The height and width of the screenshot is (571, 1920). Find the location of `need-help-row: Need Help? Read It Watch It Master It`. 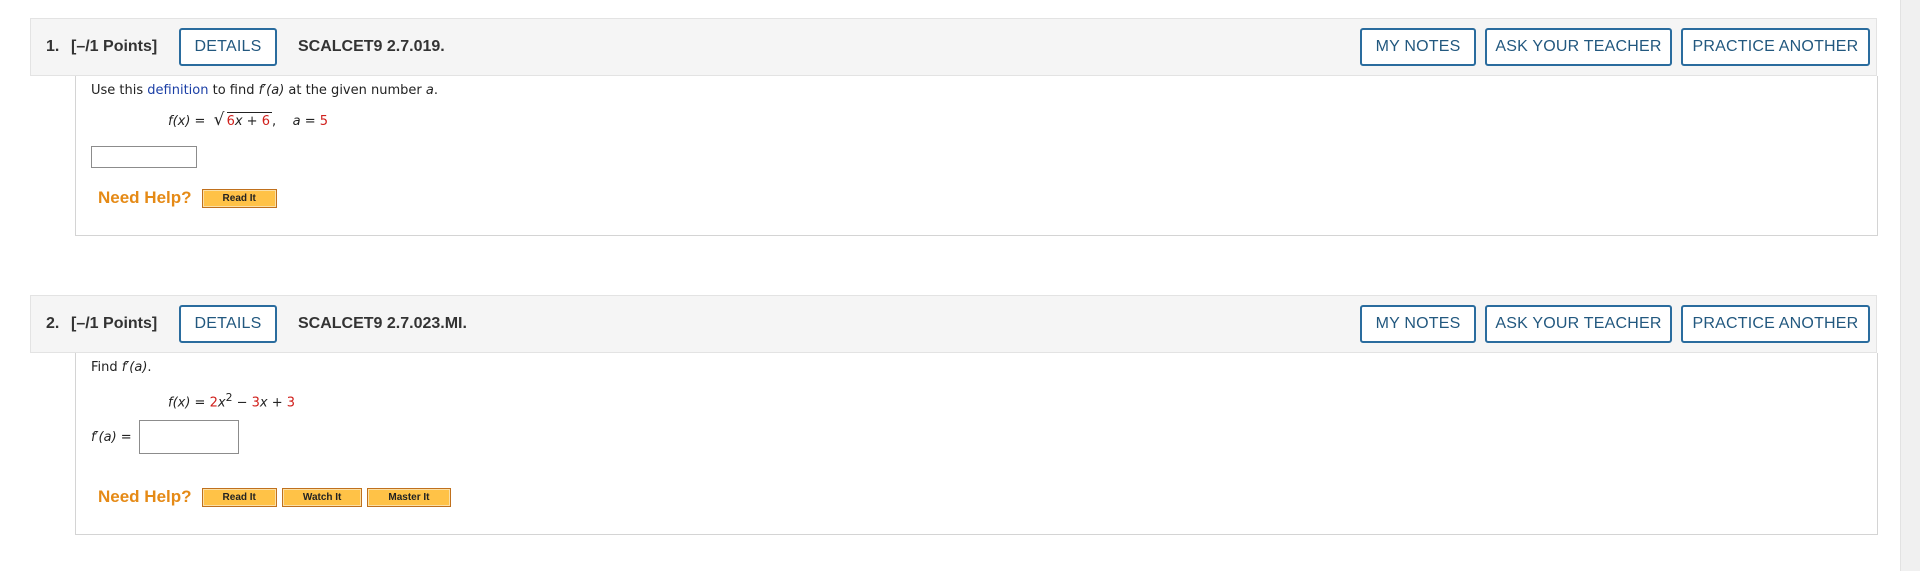

need-help-row: Need Help? Read It Watch It Master It is located at coordinates (277, 497).